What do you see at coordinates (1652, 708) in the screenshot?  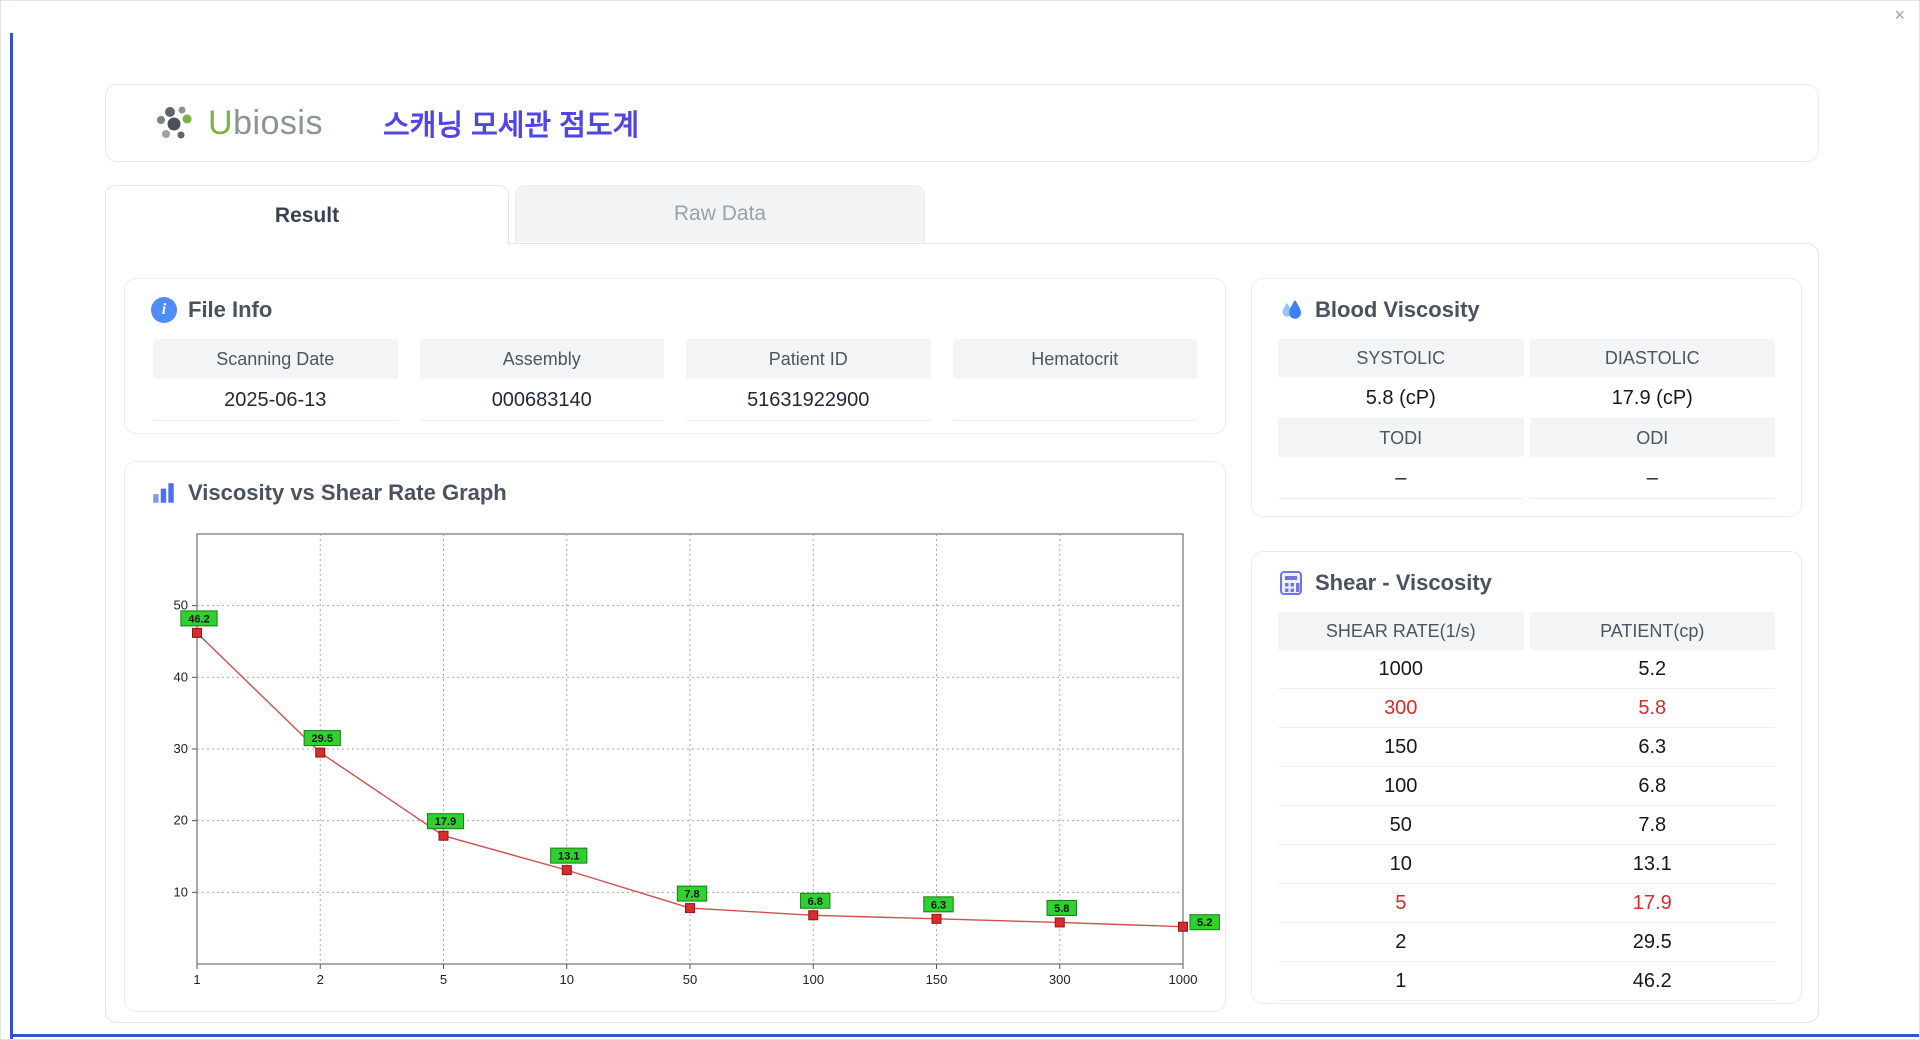 I see `patient-cell: 5.8` at bounding box center [1652, 708].